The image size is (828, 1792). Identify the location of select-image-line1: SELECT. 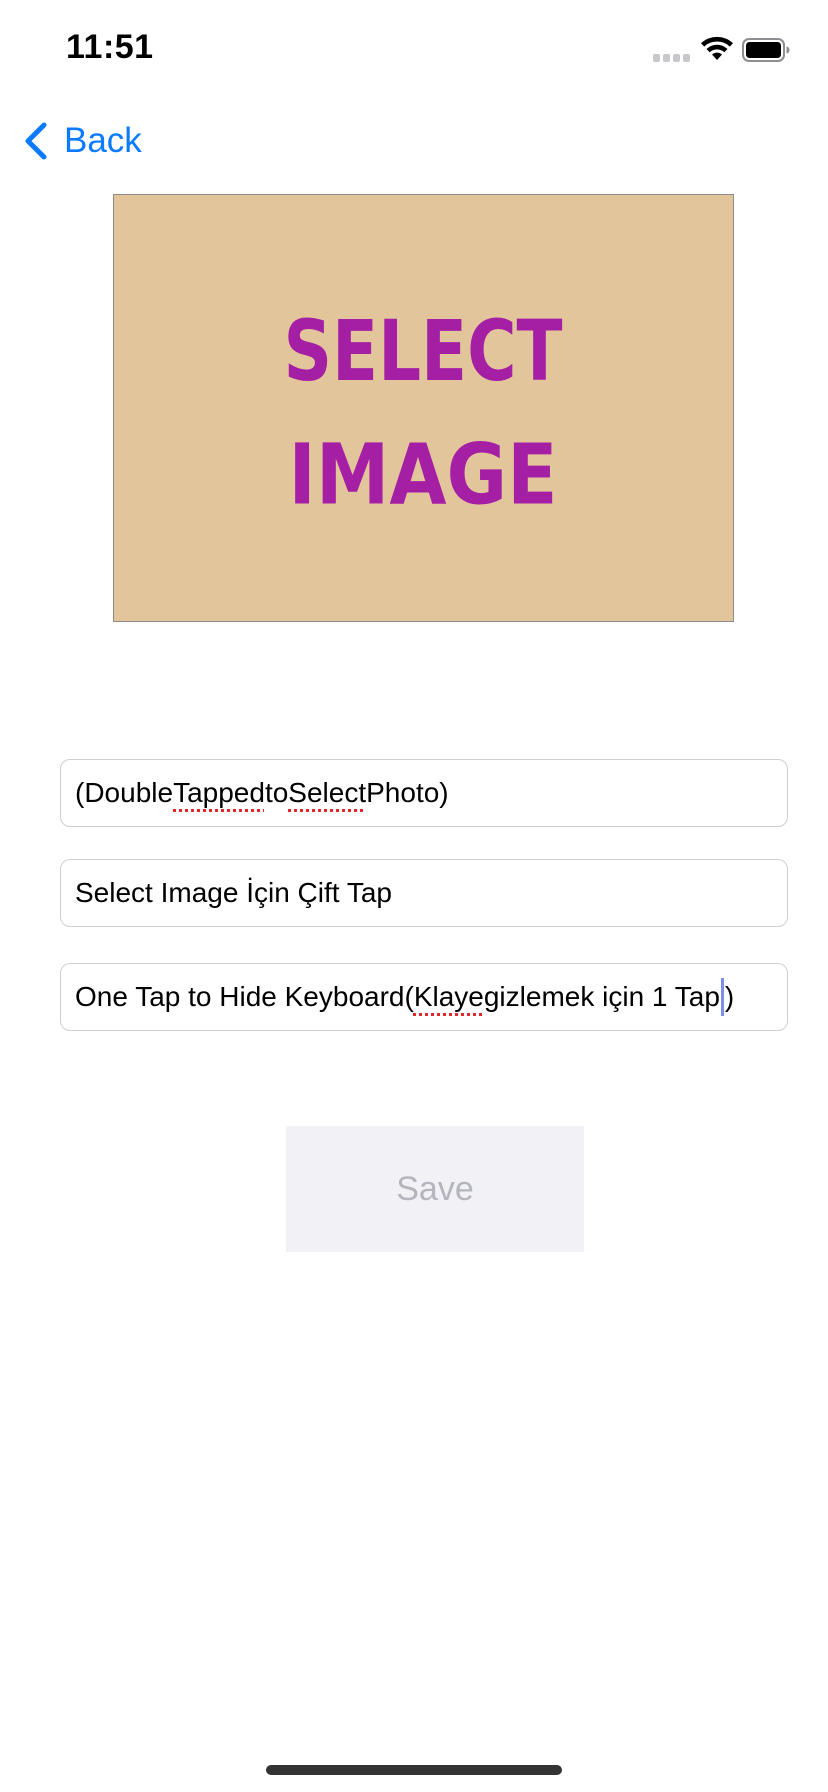
(422, 351).